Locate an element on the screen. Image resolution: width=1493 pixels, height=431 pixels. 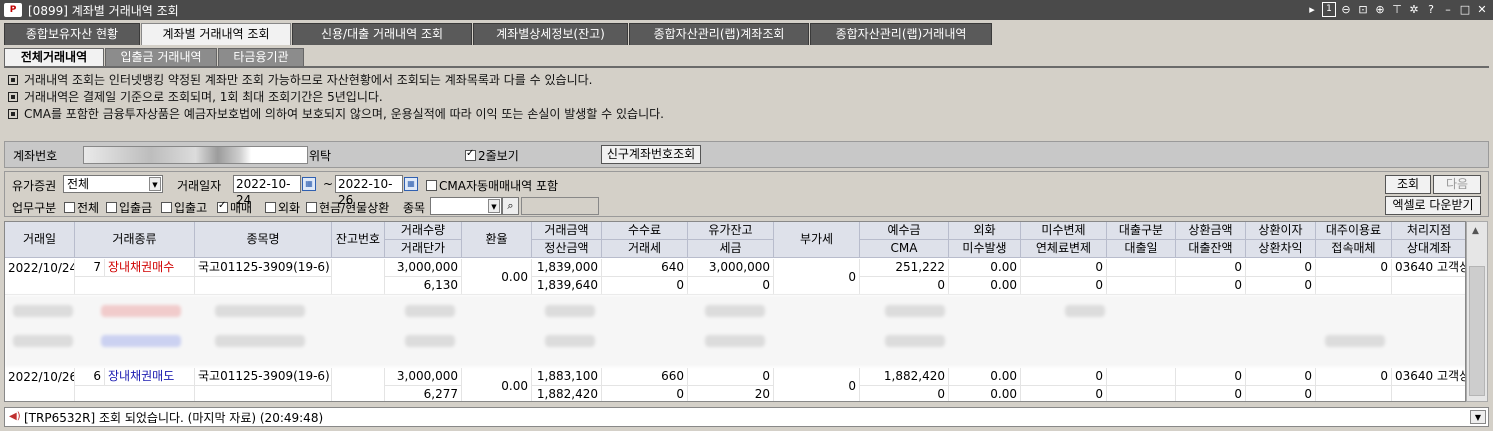
zoom-icon: ⊖ is located at coordinates (1346, 9).